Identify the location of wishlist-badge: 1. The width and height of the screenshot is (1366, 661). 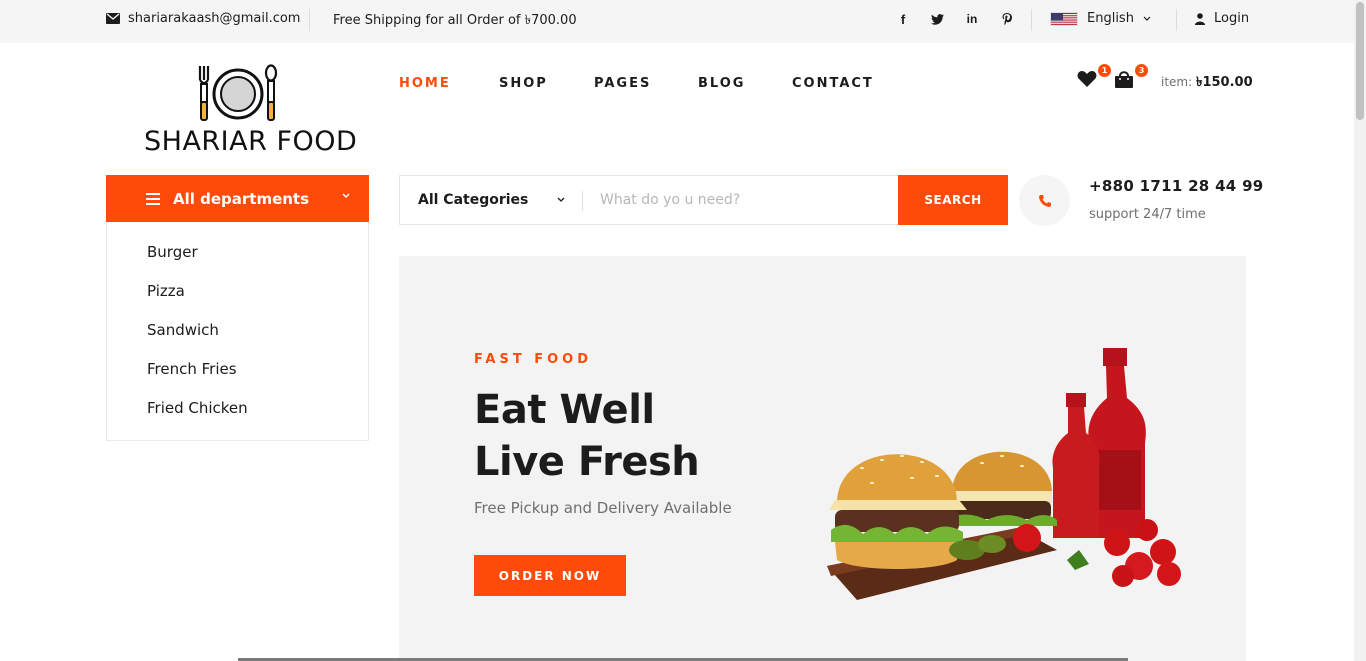
(1104, 70).